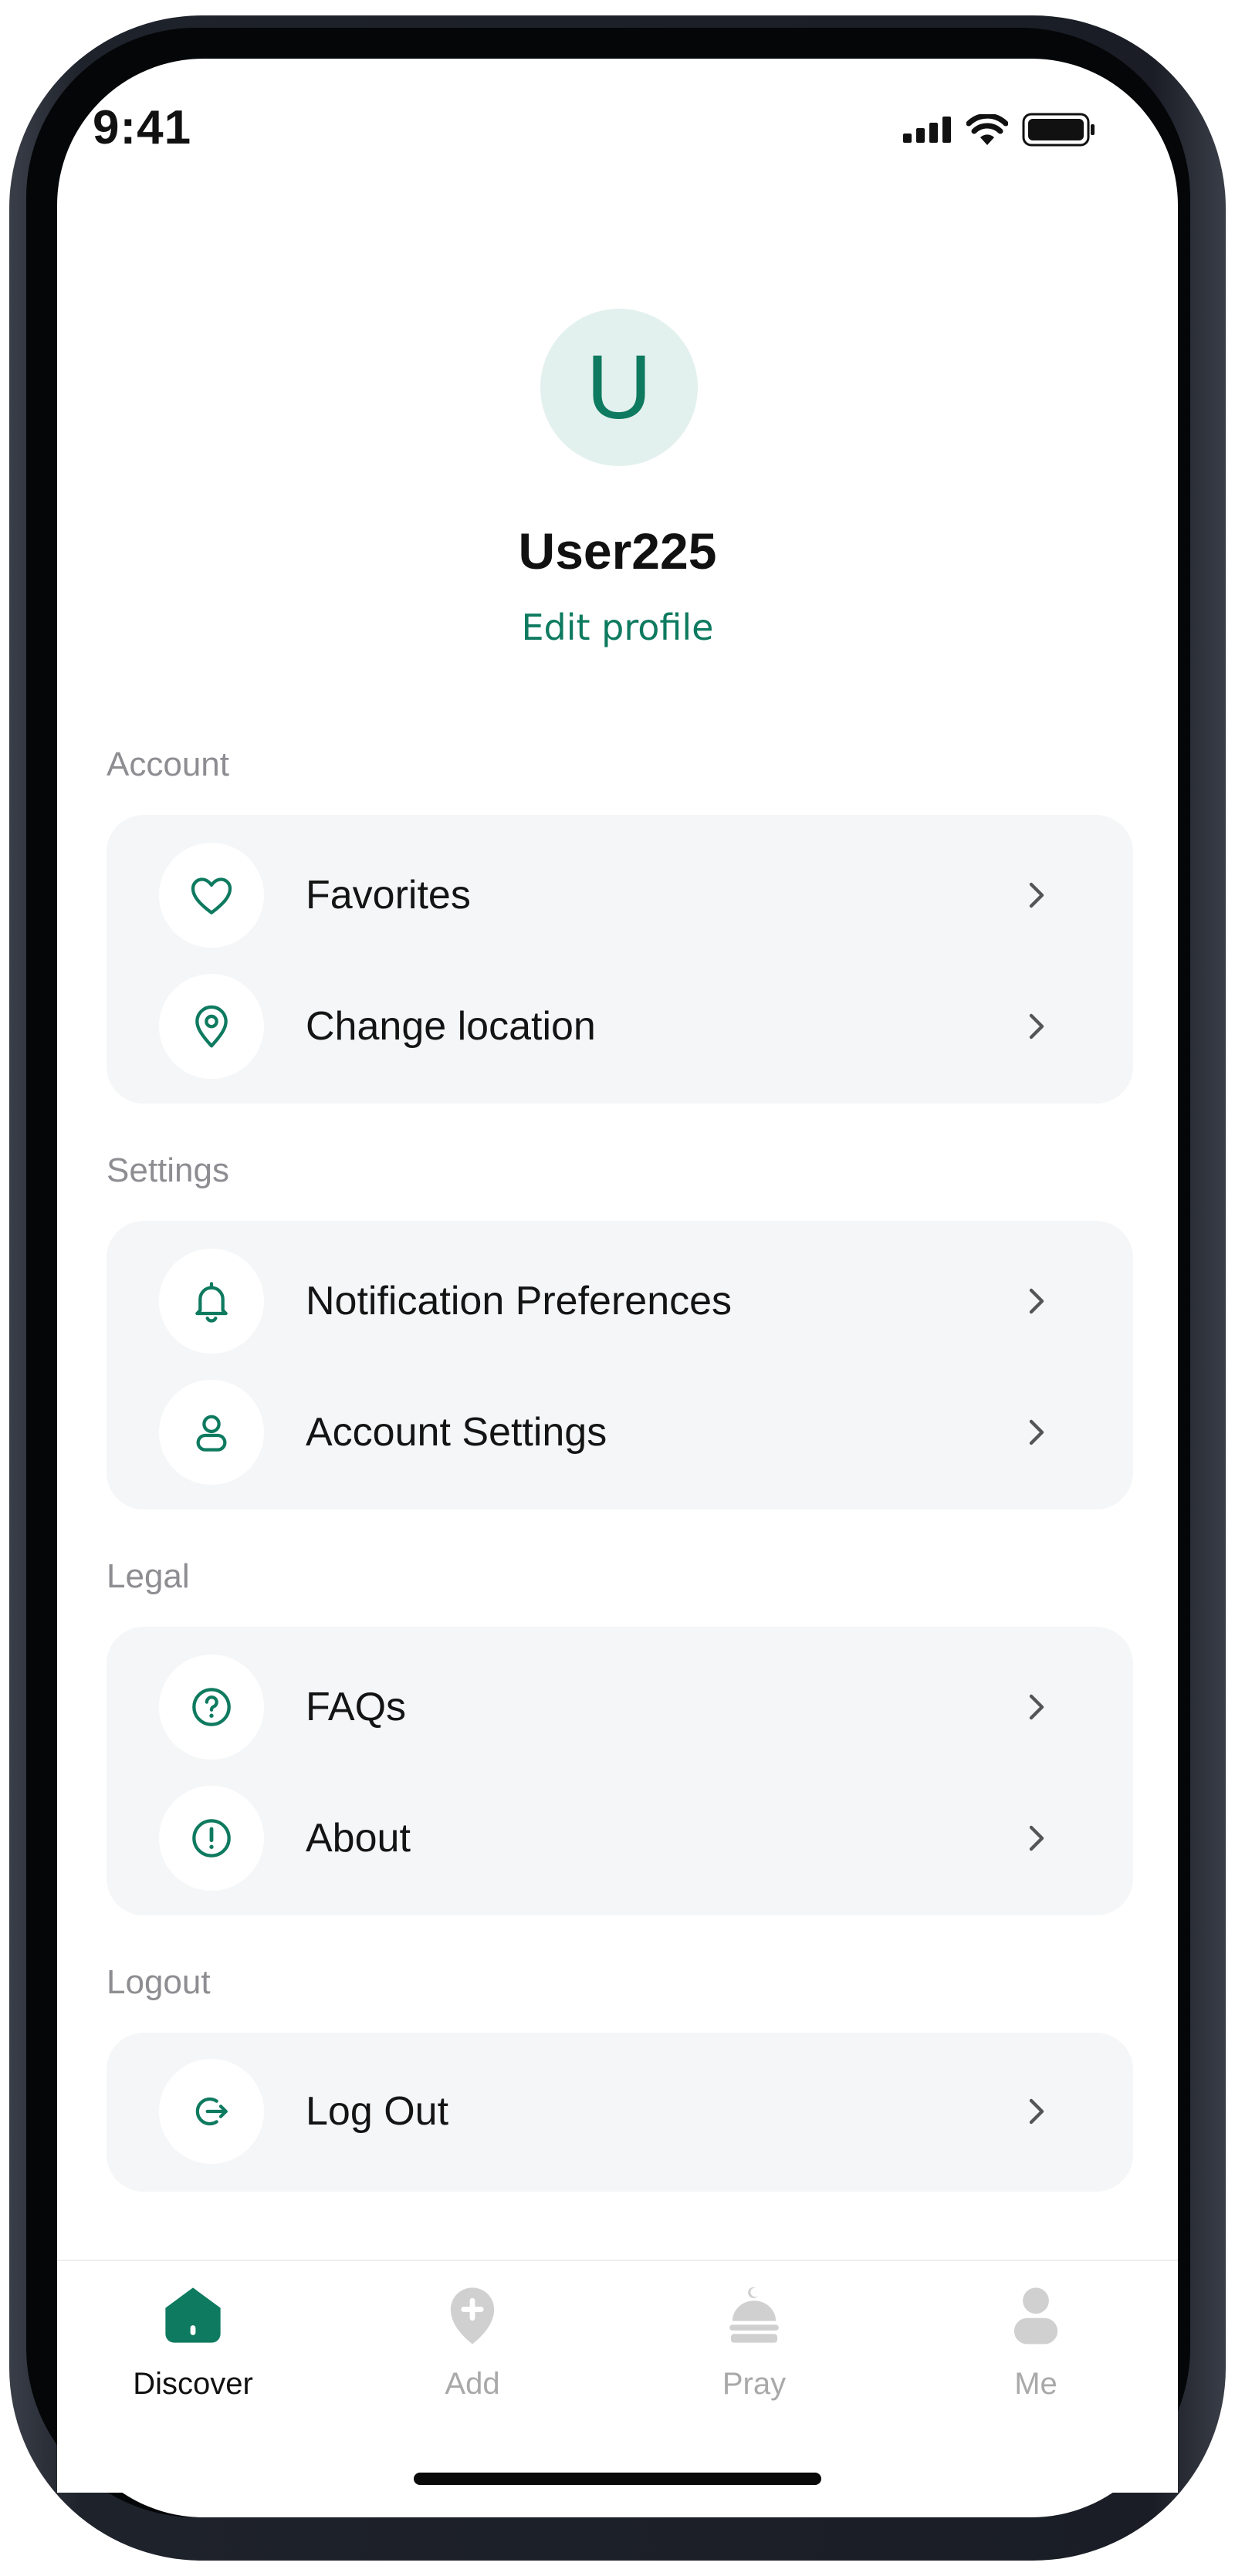 The image size is (1235, 2576). What do you see at coordinates (620, 1839) in the screenshot?
I see `menu-item-about: About` at bounding box center [620, 1839].